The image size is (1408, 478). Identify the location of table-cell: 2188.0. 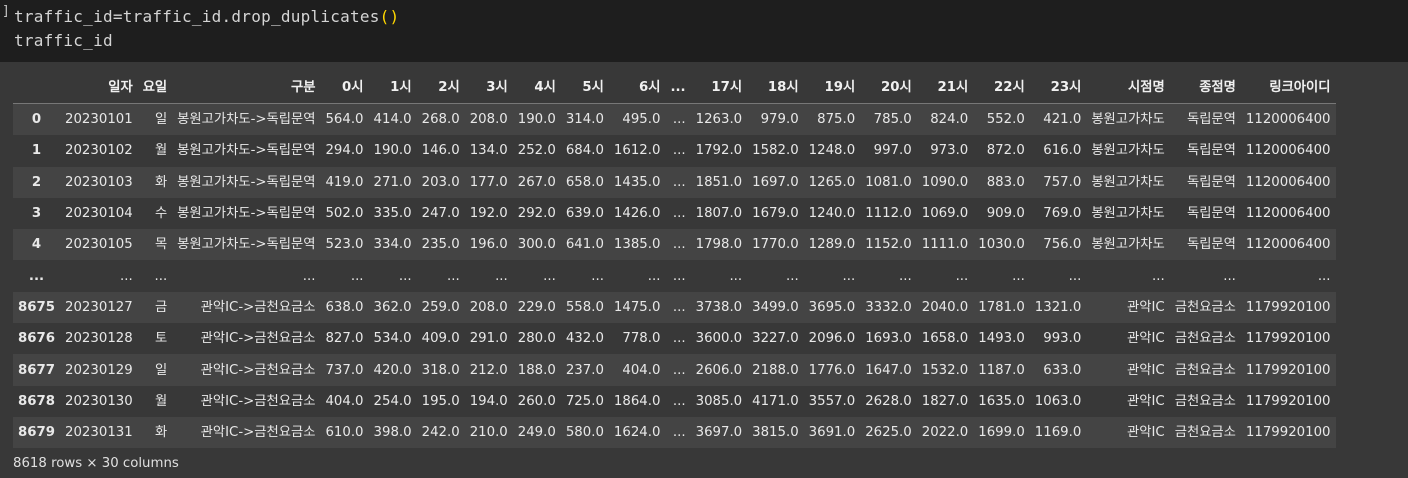
(775, 370).